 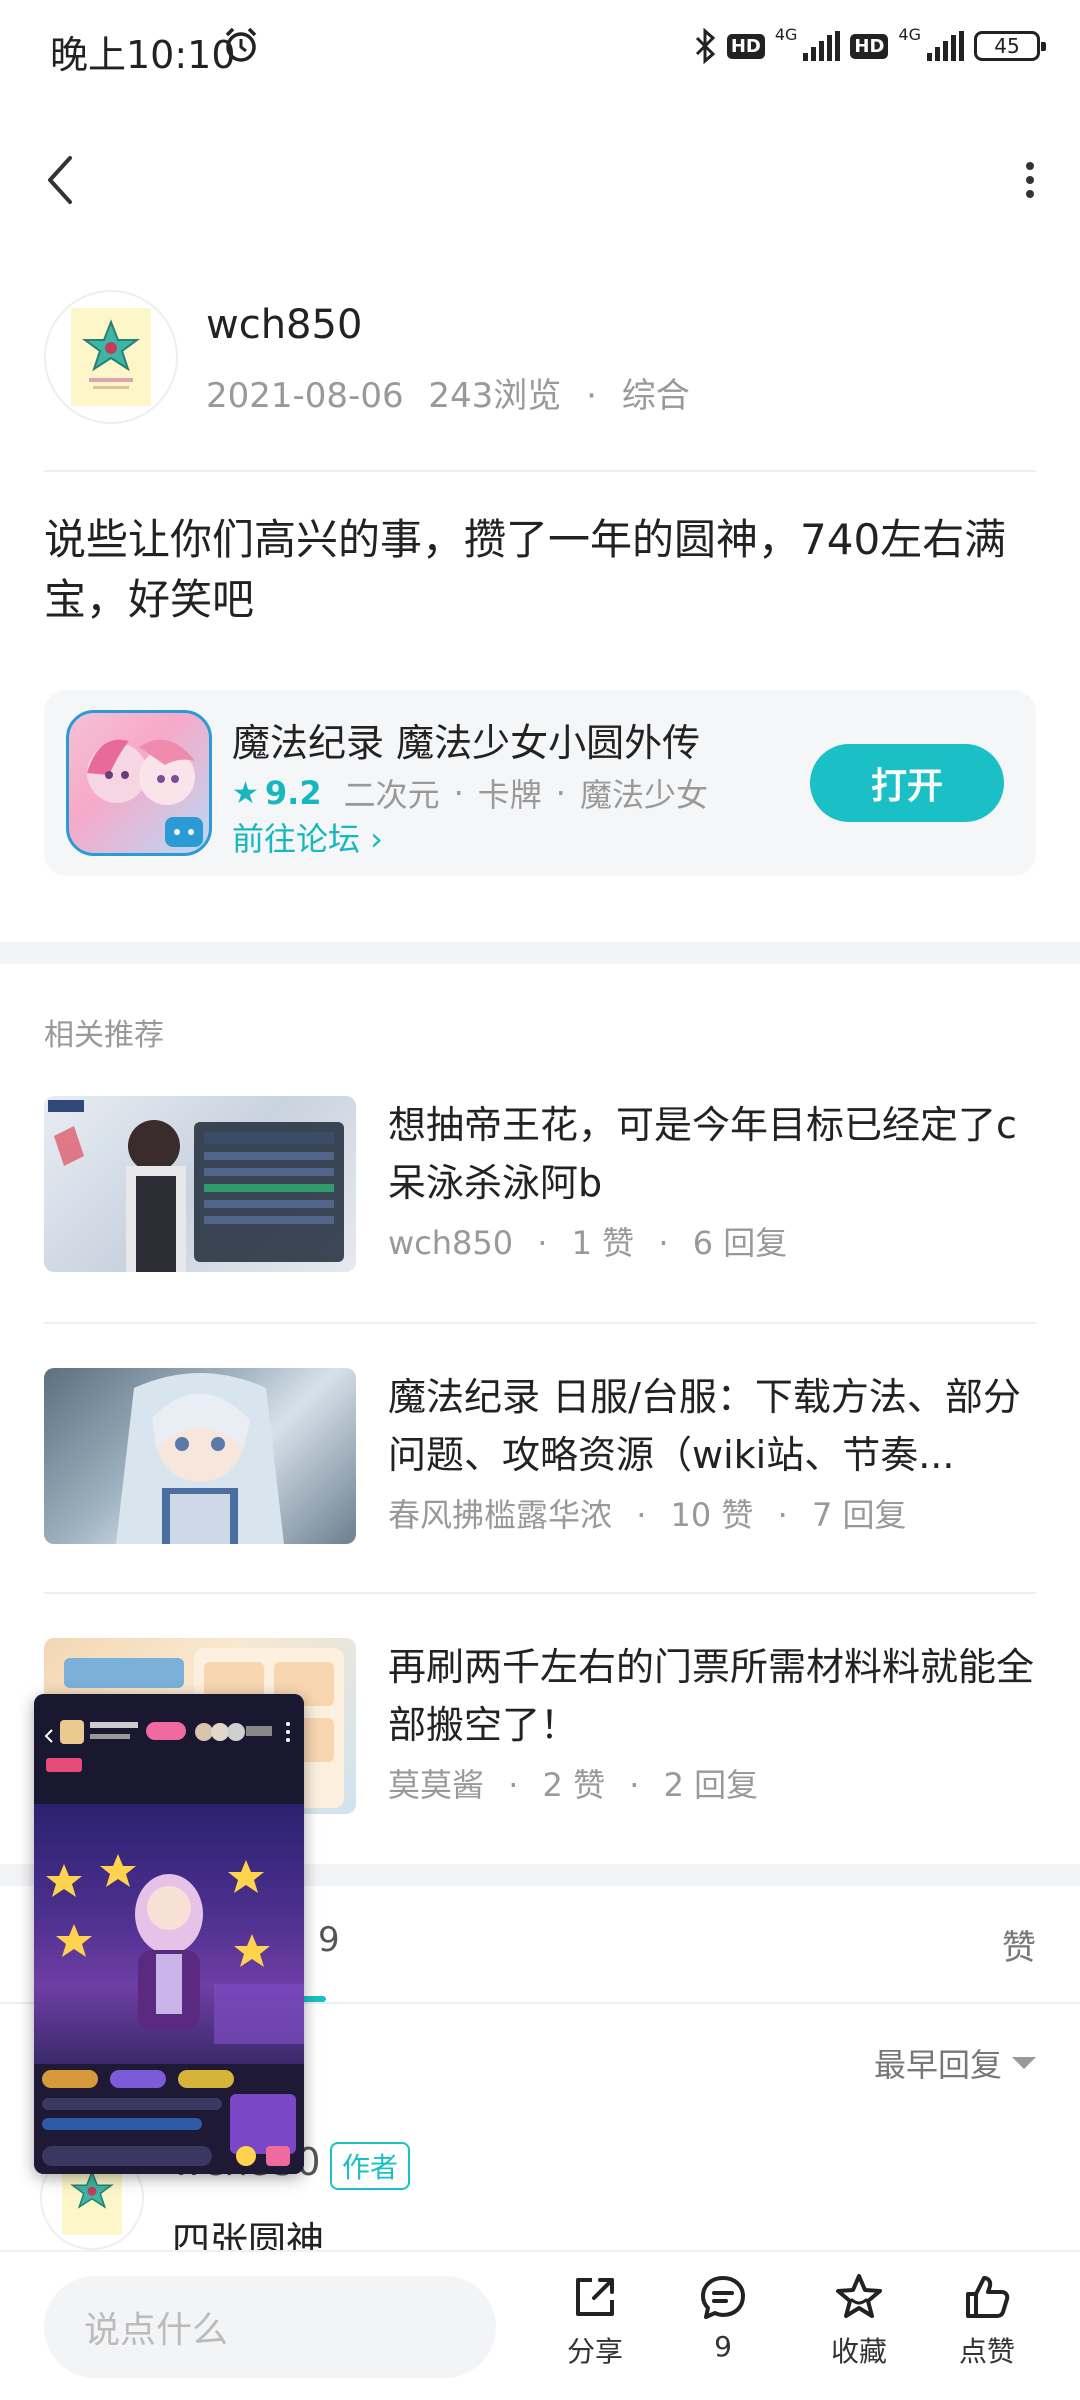 What do you see at coordinates (937, 2065) in the screenshot?
I see `sort-label: 最早回复` at bounding box center [937, 2065].